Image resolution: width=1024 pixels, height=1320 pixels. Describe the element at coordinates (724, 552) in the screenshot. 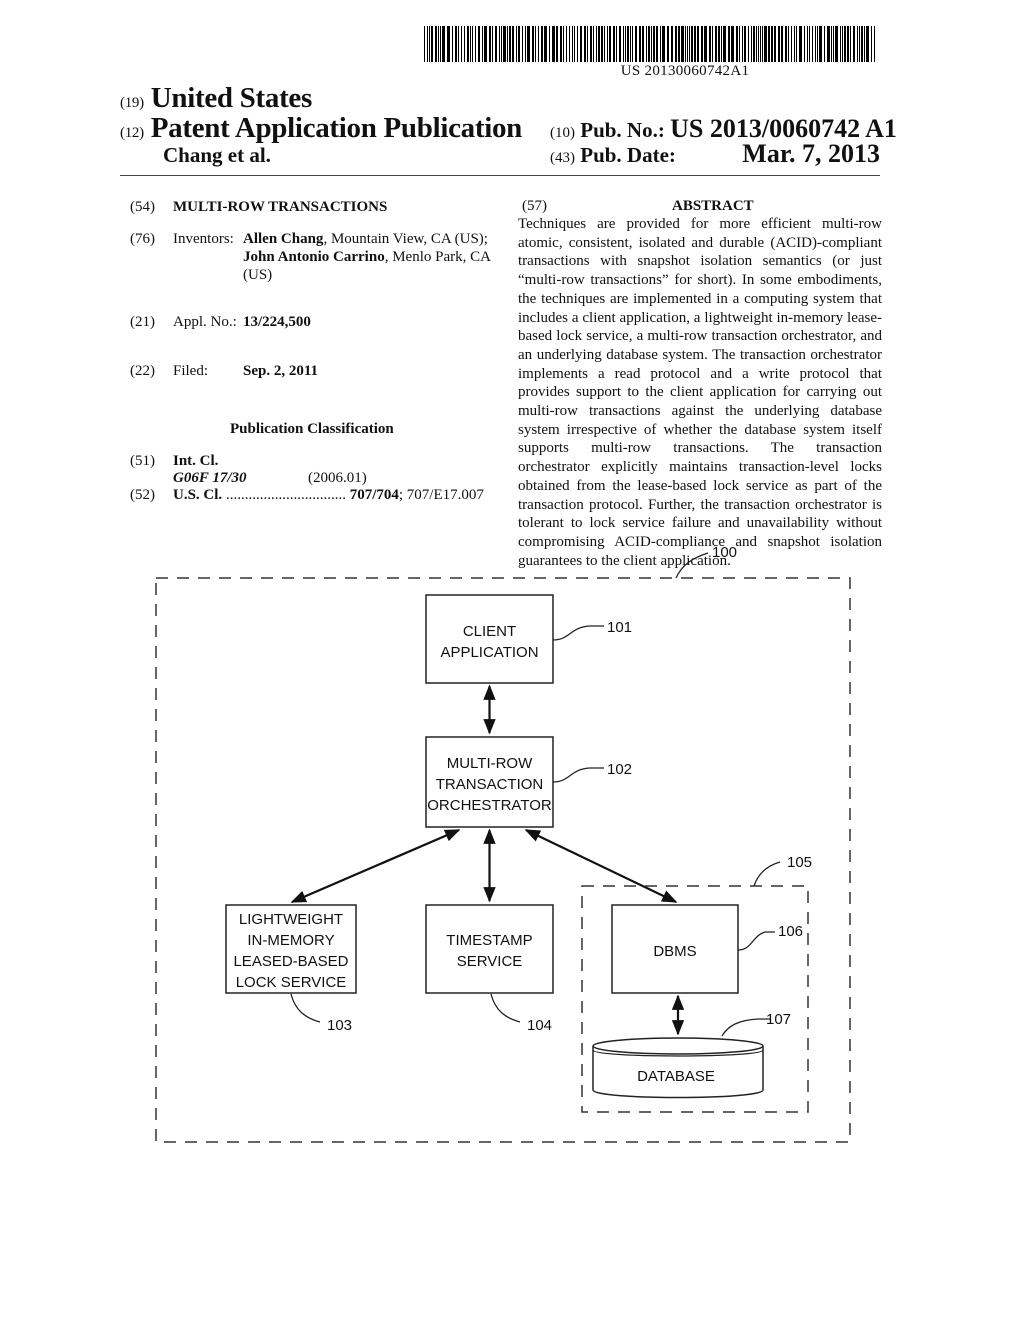

I see `system-ref-label: 100` at that location.